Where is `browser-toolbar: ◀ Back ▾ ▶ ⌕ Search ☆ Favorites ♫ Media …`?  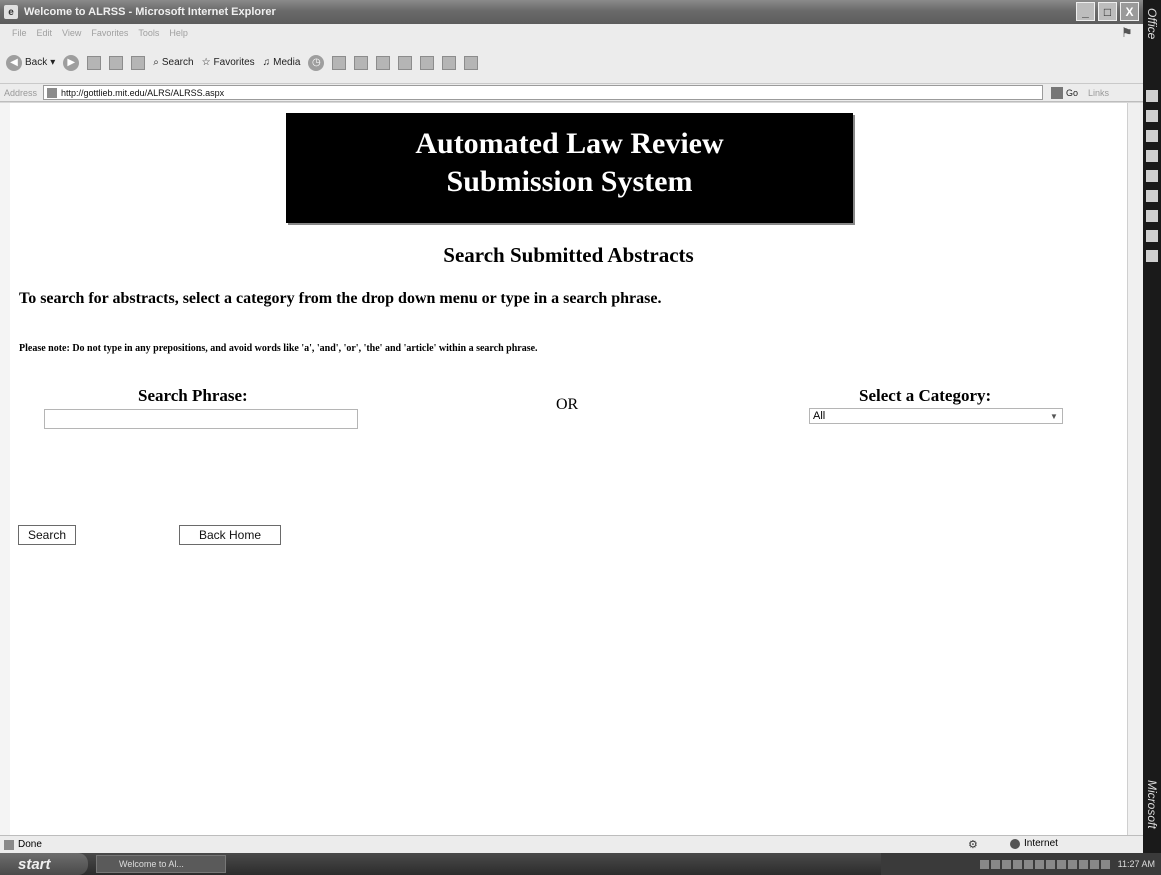
browser-toolbar: ◀ Back ▾ ▶ ⌕ Search ☆ Favorites ♫ Media … is located at coordinates (571, 63).